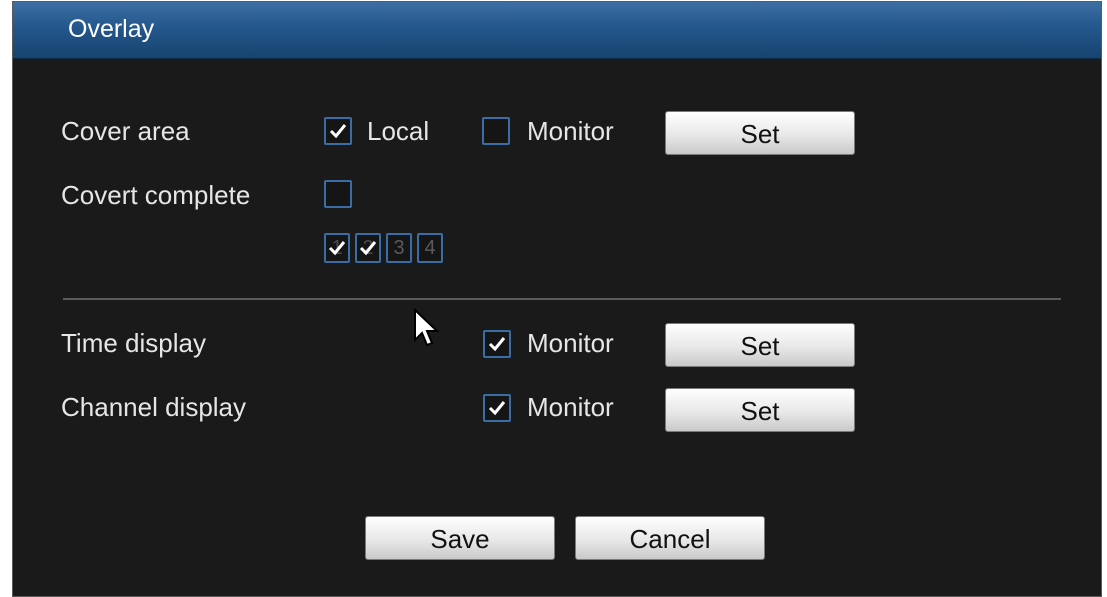 The height and width of the screenshot is (597, 1107). I want to click on time-display-label: Time display, so click(133, 343).